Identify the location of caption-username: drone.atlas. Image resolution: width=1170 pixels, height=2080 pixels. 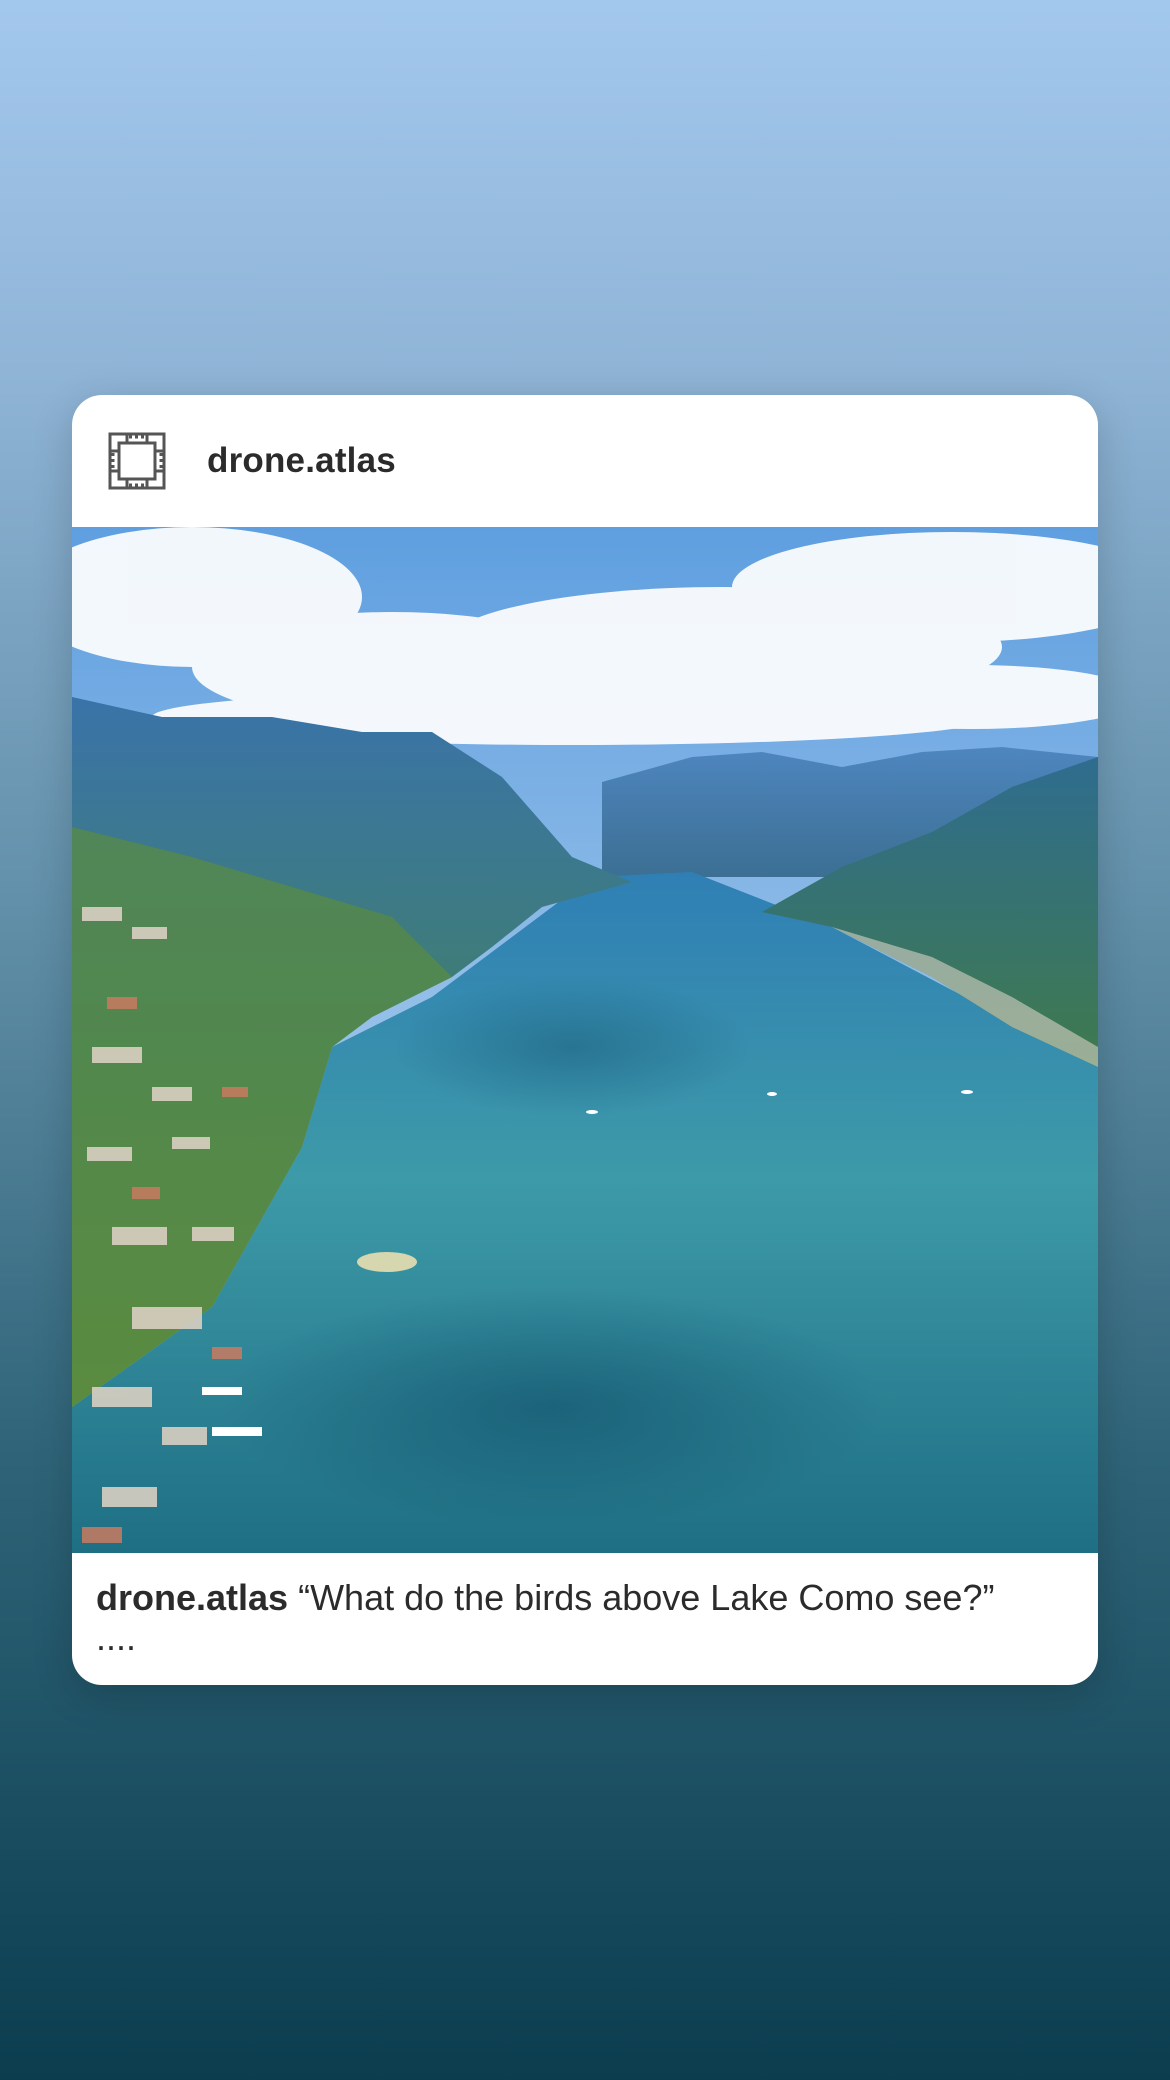
(192, 1597).